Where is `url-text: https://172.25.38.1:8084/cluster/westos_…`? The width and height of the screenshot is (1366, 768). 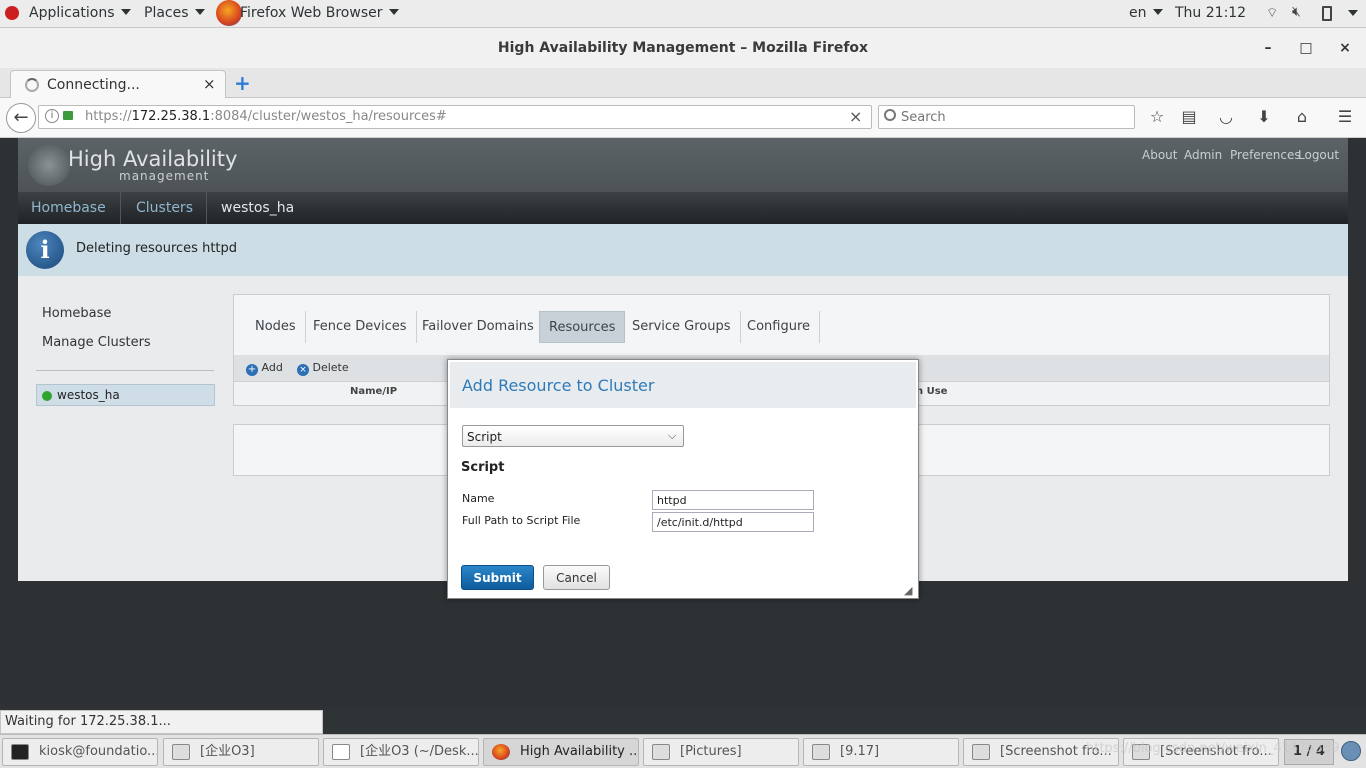 url-text: https://172.25.38.1:8084/cluster/westos_… is located at coordinates (266, 116).